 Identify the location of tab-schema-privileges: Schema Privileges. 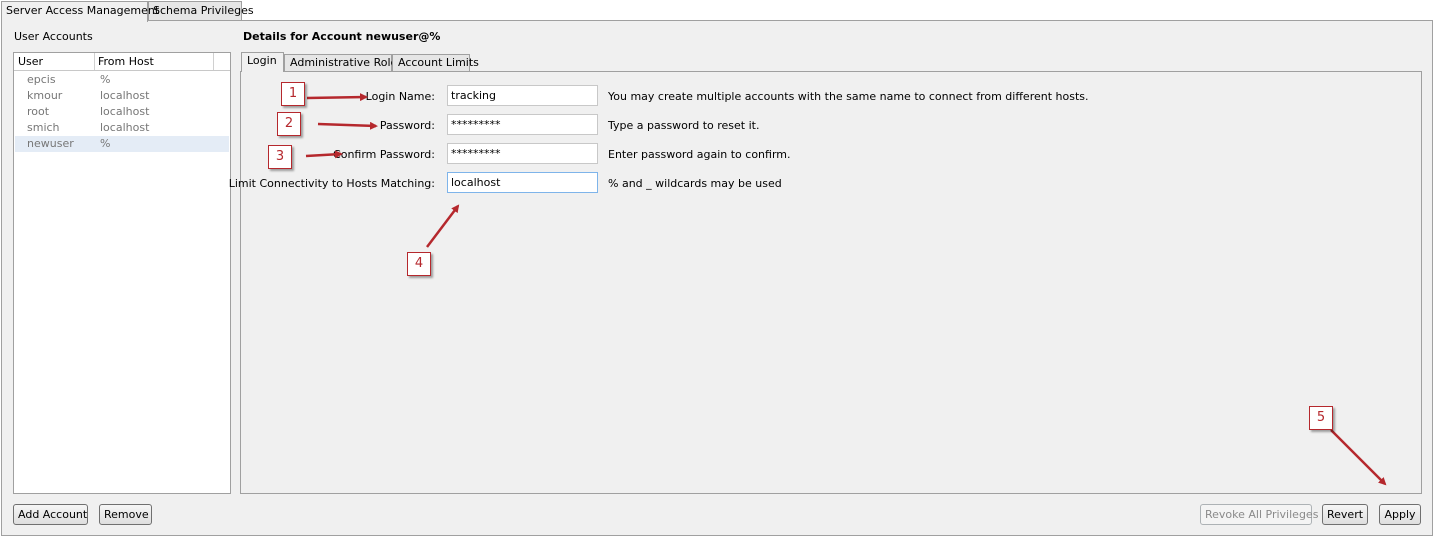
(201, 10).